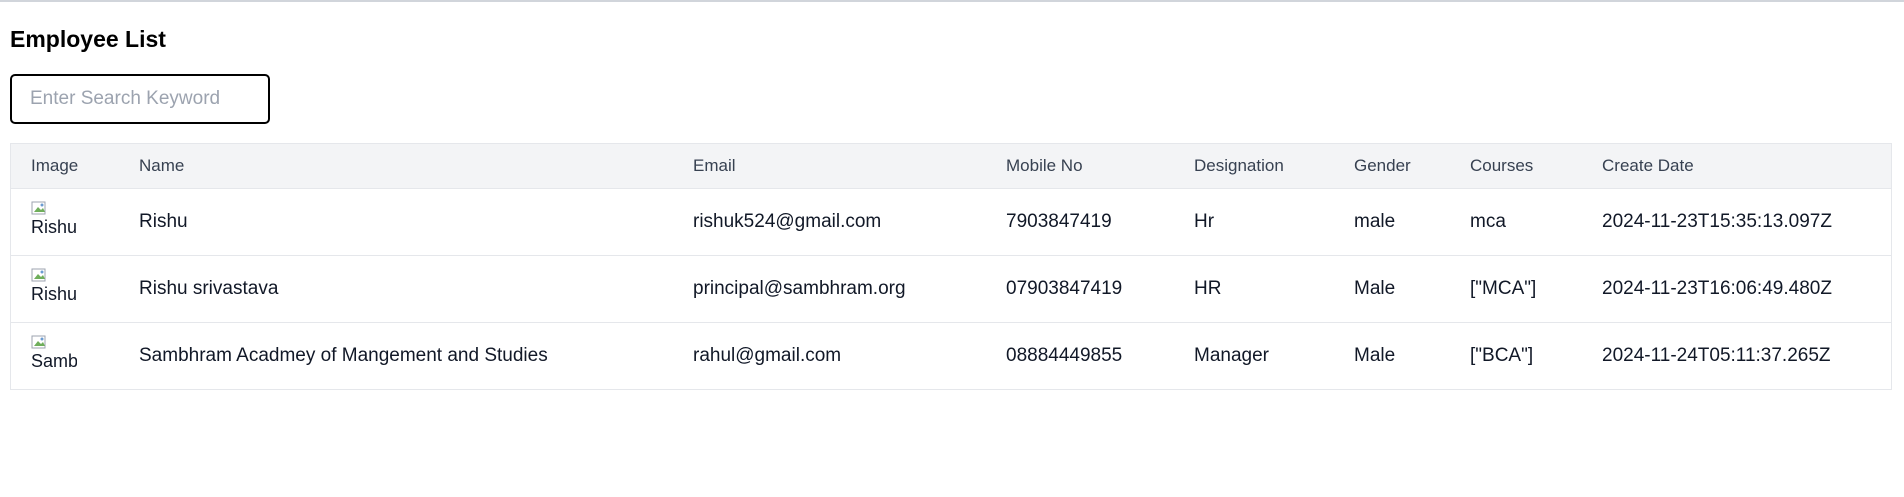  Describe the element at coordinates (162, 165) in the screenshot. I see `column-header-name: Name` at that location.